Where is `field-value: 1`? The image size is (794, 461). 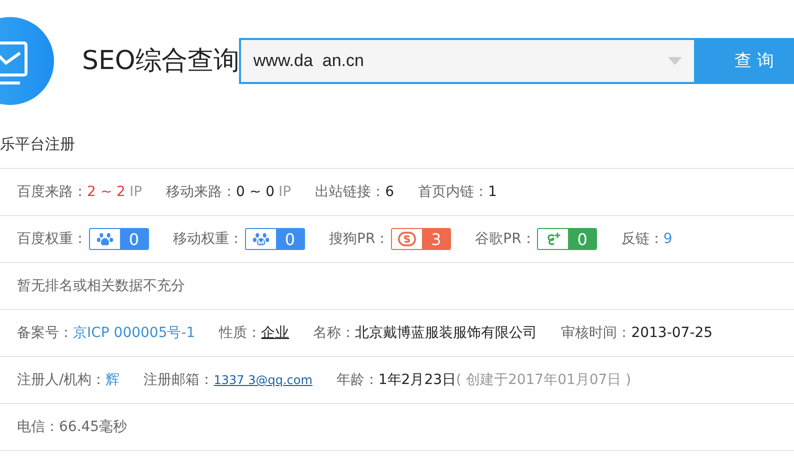 field-value: 1 is located at coordinates (492, 192).